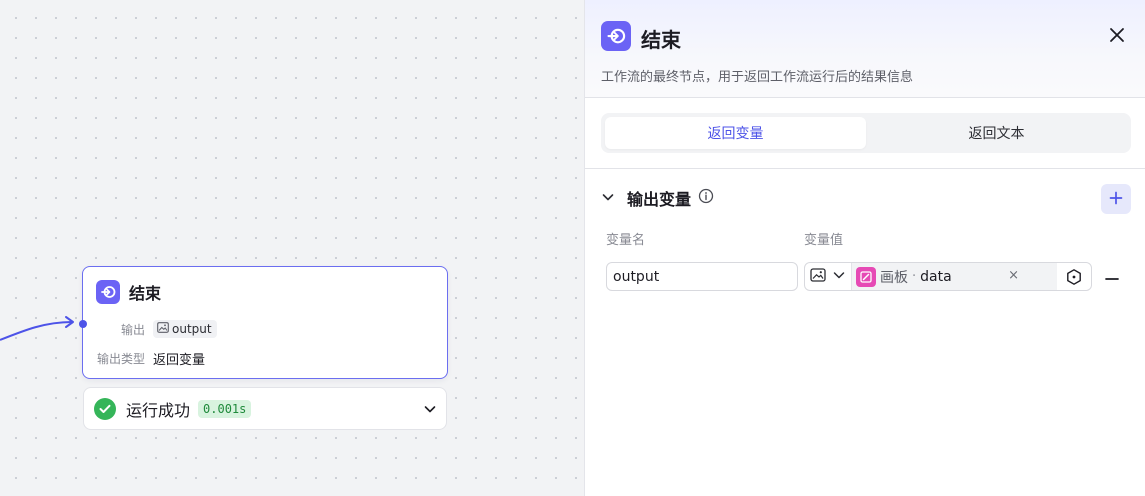 The height and width of the screenshot is (496, 1145). What do you see at coordinates (263, 322) in the screenshot?
I see `end-node-card: 结束 输出 output 输出类型 返回变量` at bounding box center [263, 322].